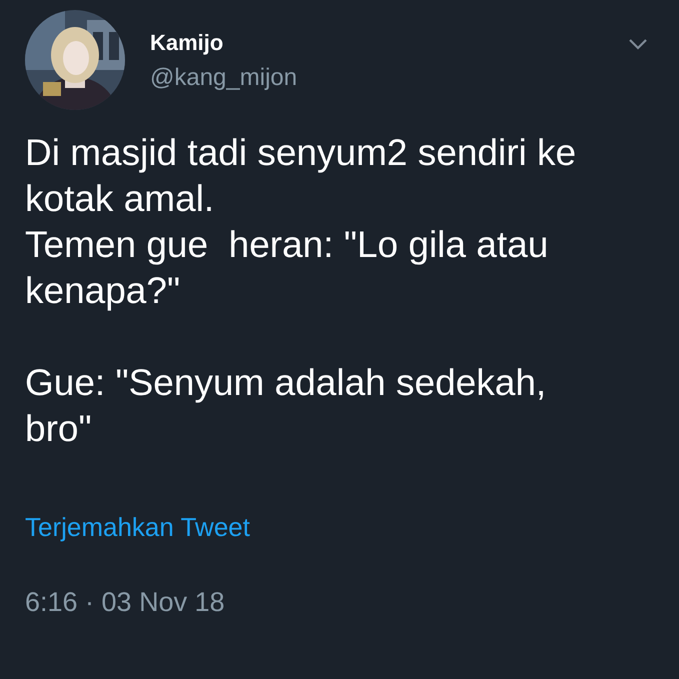 Image resolution: width=679 pixels, height=679 pixels. What do you see at coordinates (638, 44) in the screenshot?
I see `chevron-down-icon` at bounding box center [638, 44].